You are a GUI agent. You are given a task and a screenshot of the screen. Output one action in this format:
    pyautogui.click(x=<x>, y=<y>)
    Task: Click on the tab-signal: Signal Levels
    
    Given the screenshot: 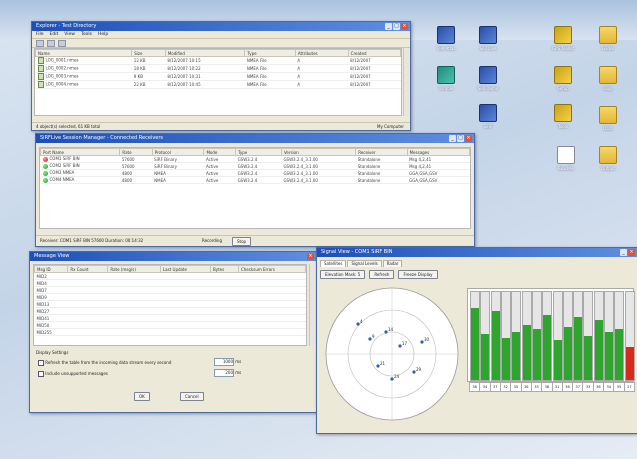 What is the action you would take?
    pyautogui.click(x=364, y=263)
    